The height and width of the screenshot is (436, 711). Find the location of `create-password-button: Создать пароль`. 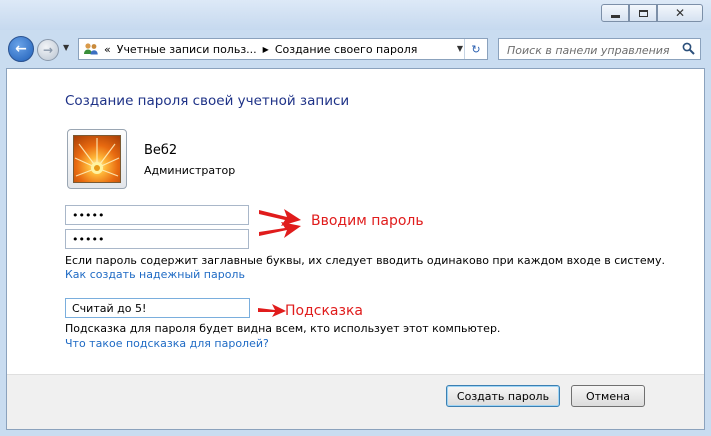

create-password-button: Создать пароль is located at coordinates (503, 396).